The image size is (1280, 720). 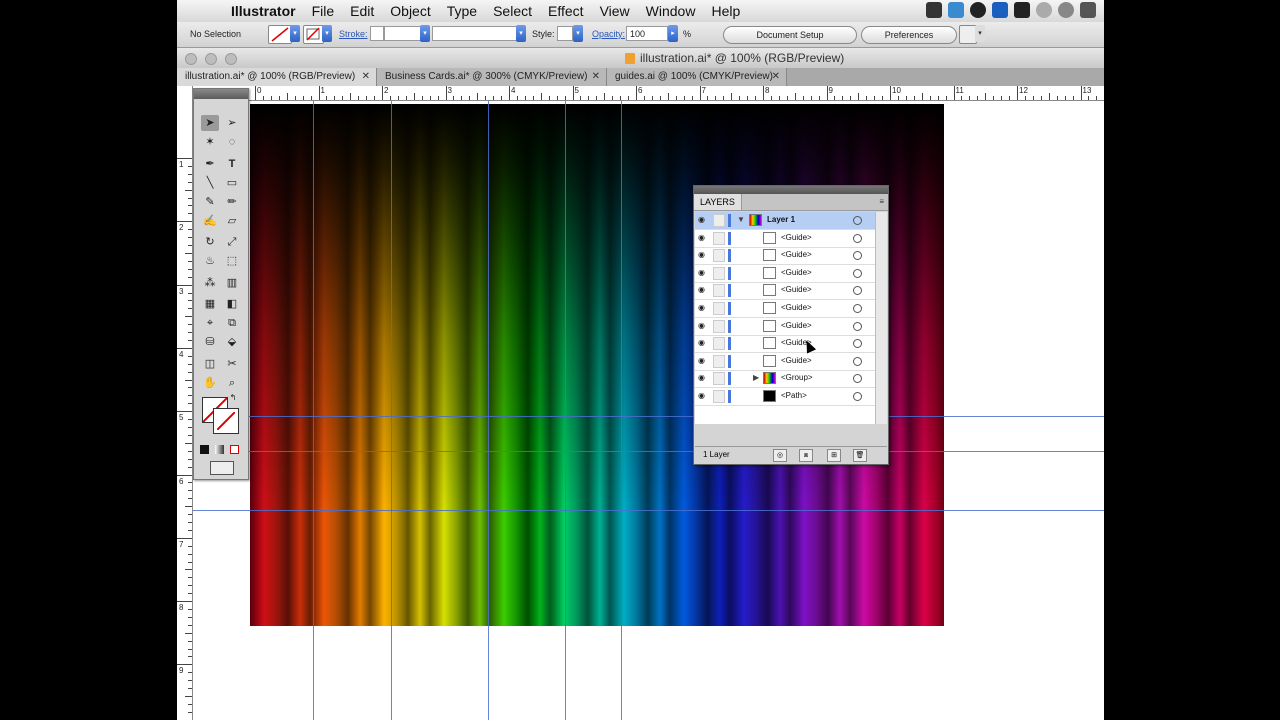 I want to click on zoom-tool-icon: ⌕, so click(x=232, y=383).